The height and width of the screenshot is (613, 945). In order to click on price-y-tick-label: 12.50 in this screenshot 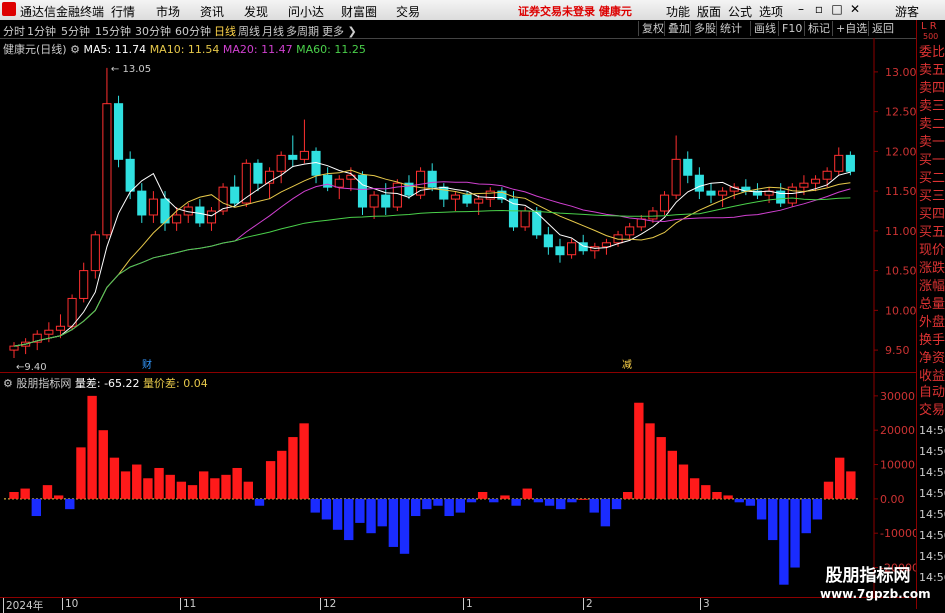, I will do `click(900, 112)`.